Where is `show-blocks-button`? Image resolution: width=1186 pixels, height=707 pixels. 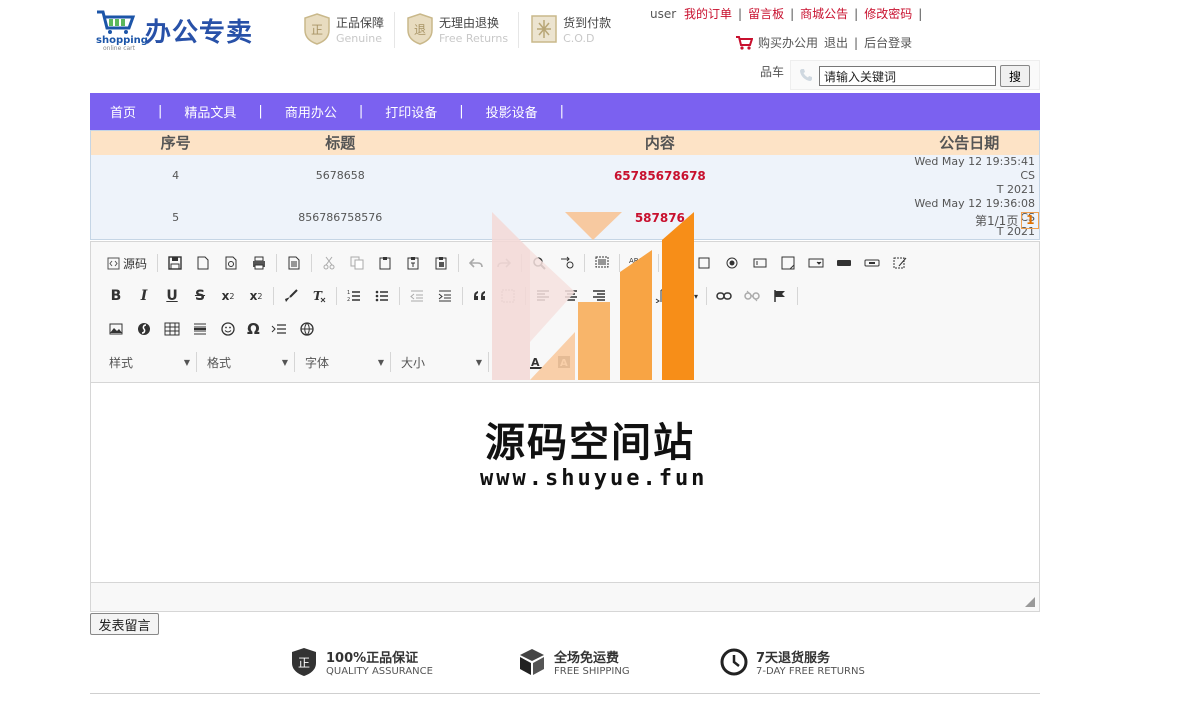 show-blocks-button is located at coordinates (627, 362).